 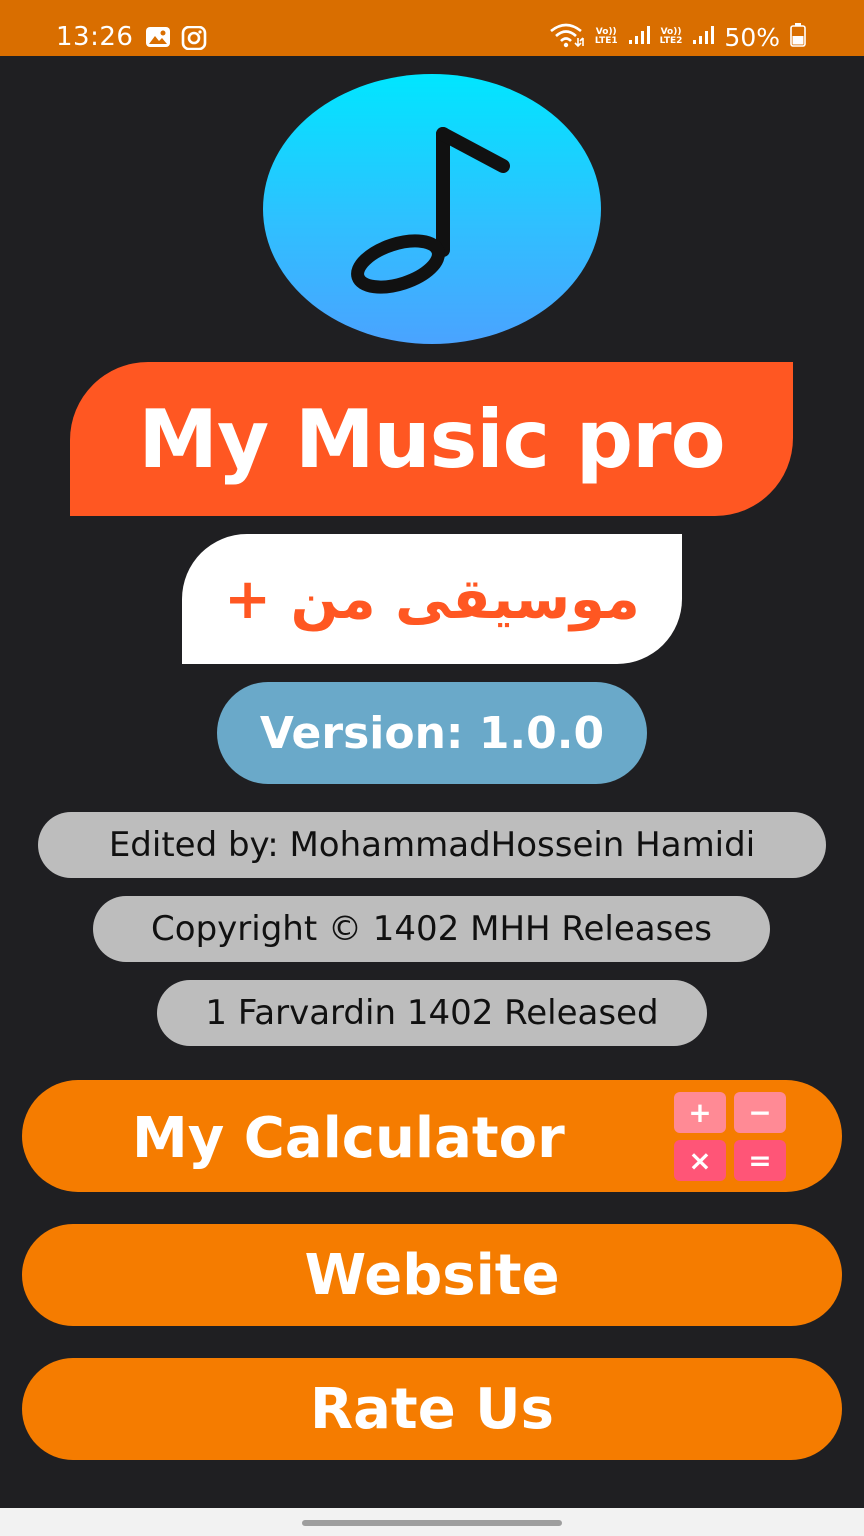 I want to click on calculator-icon: + − × =, so click(x=731, y=1137).